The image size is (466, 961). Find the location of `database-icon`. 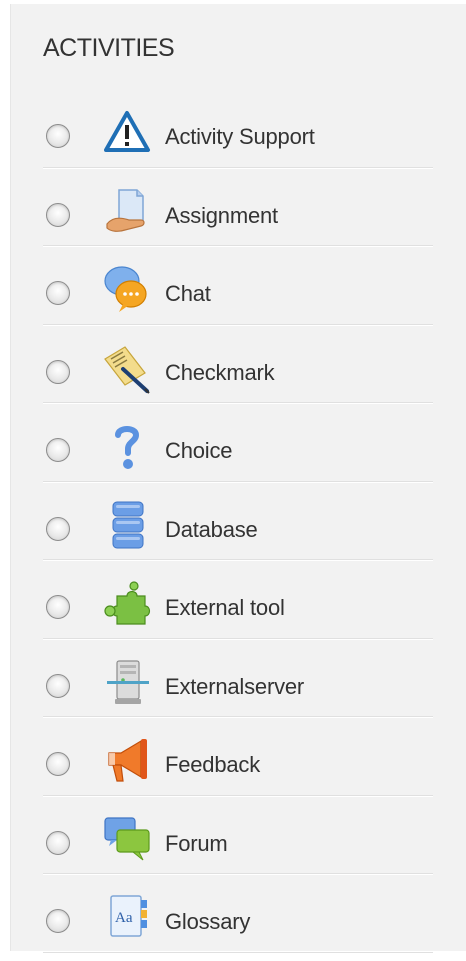

database-icon is located at coordinates (127, 526).